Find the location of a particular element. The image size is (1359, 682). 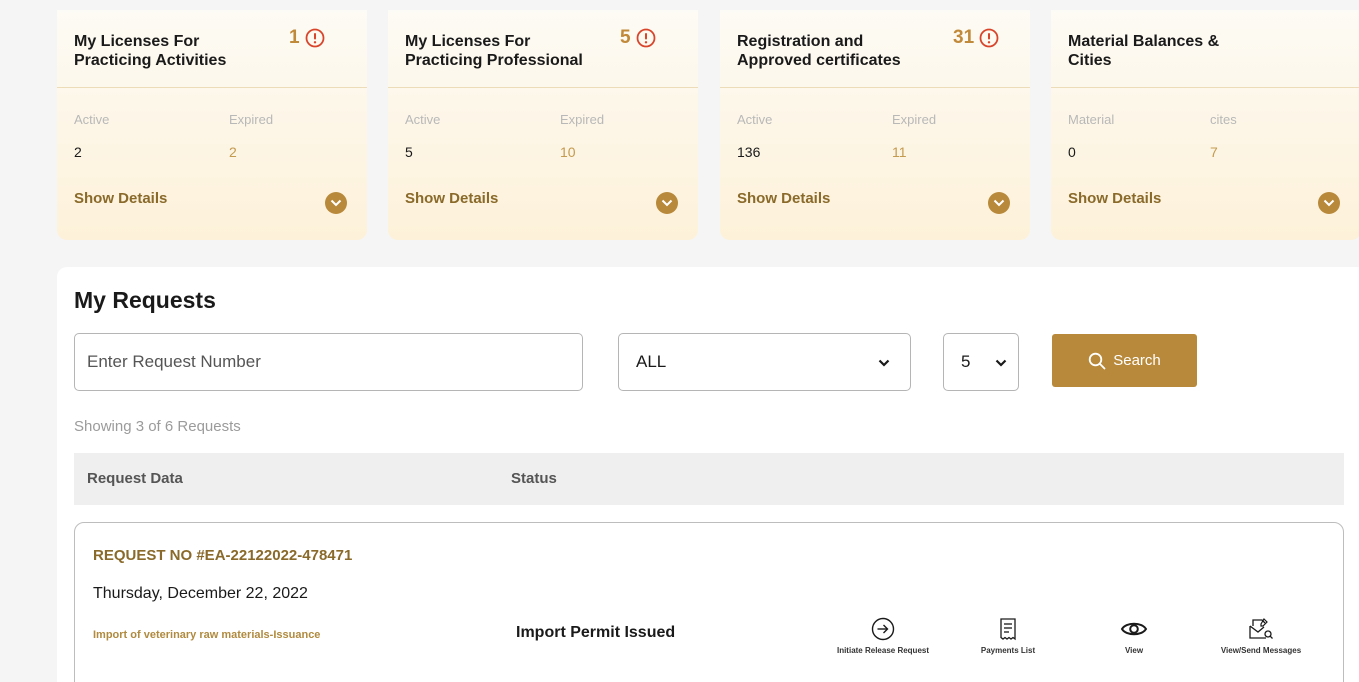

value-expired: 10 is located at coordinates (568, 152).